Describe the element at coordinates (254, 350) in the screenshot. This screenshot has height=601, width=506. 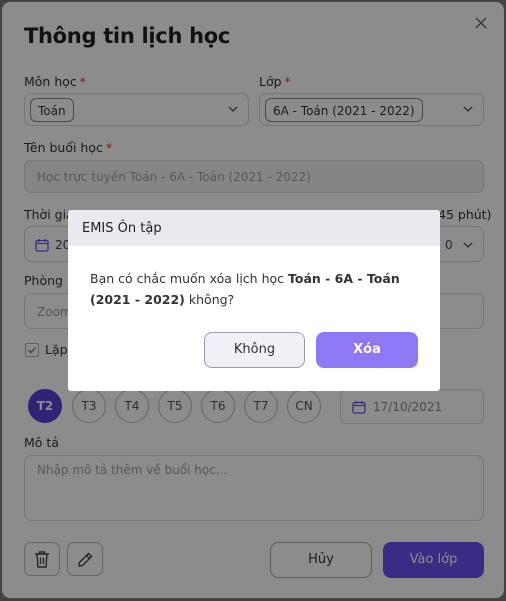
I see `dialog-no-button: Không` at that location.